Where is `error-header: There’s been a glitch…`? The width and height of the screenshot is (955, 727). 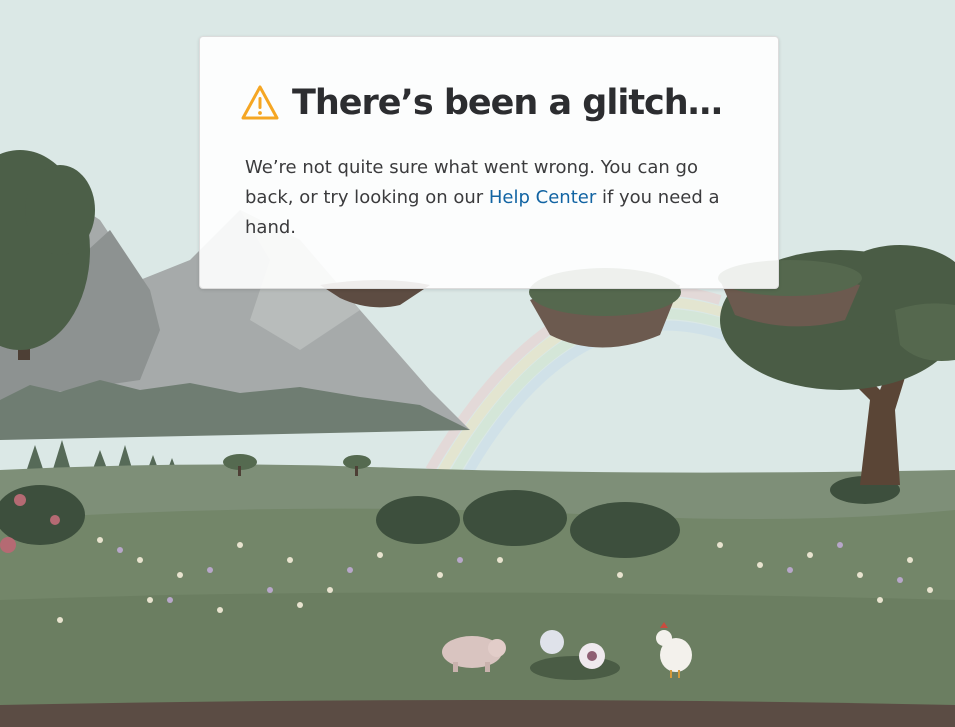 error-header: There’s been a glitch… is located at coordinates (481, 103).